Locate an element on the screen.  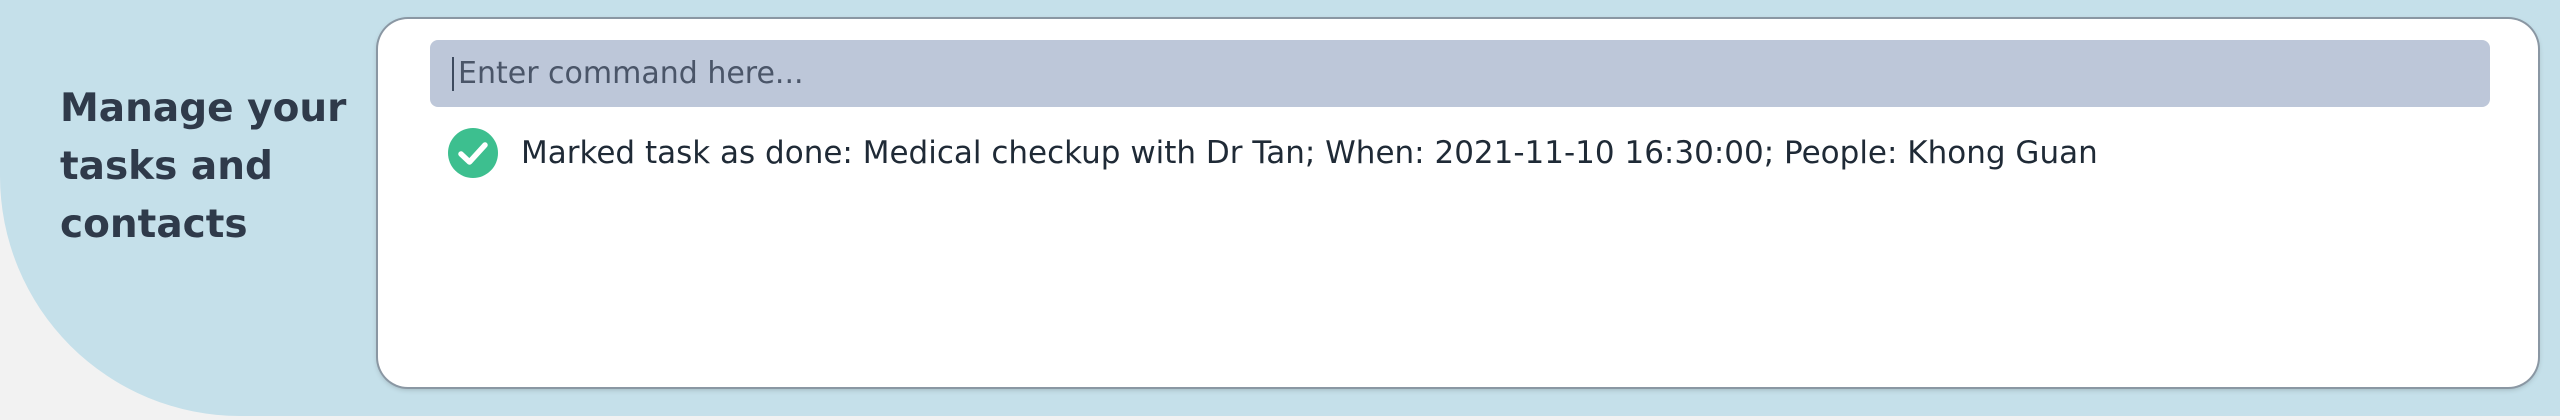
command-input is located at coordinates (1472, 73).